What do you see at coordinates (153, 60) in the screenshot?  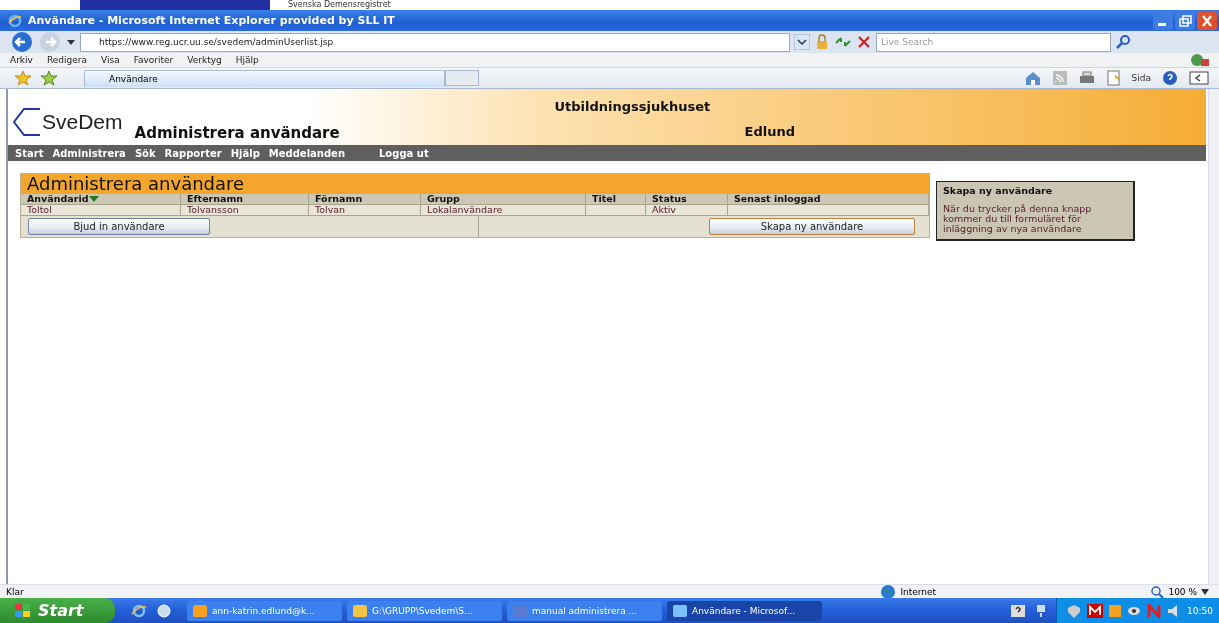 I see `menu-item: Favoriter` at bounding box center [153, 60].